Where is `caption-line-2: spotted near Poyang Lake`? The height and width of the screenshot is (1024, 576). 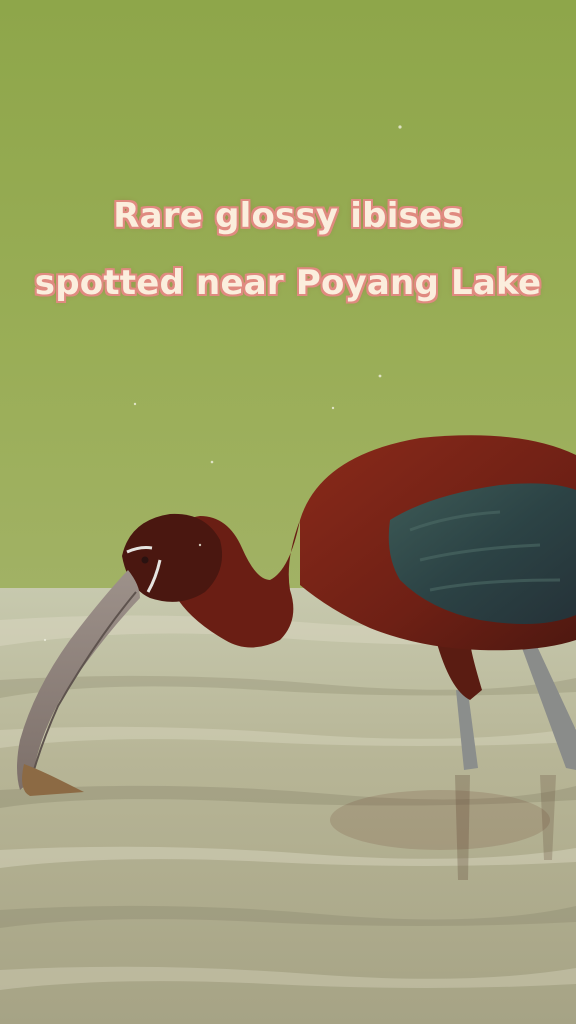
caption-line-2: spotted near Poyang Lake is located at coordinates (288, 283).